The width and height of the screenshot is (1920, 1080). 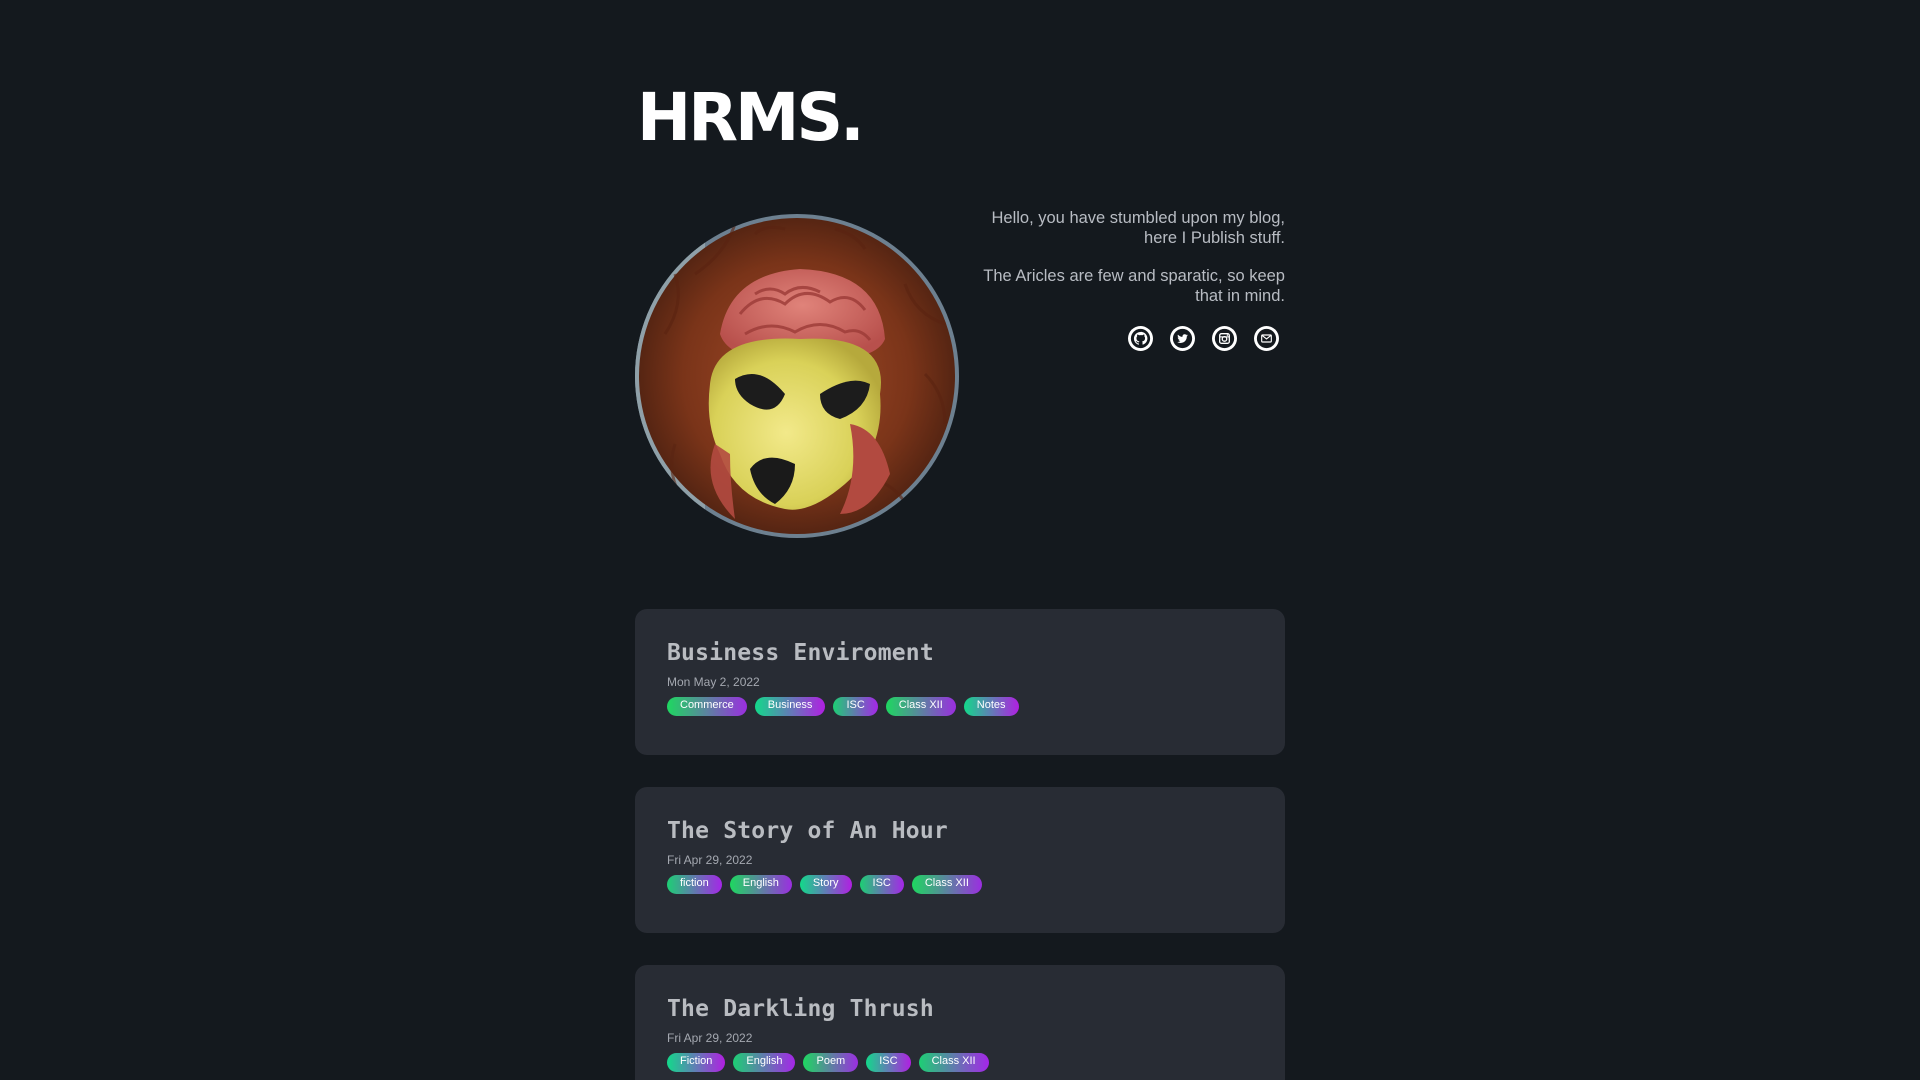 What do you see at coordinates (831, 1062) in the screenshot?
I see `tag: Poem` at bounding box center [831, 1062].